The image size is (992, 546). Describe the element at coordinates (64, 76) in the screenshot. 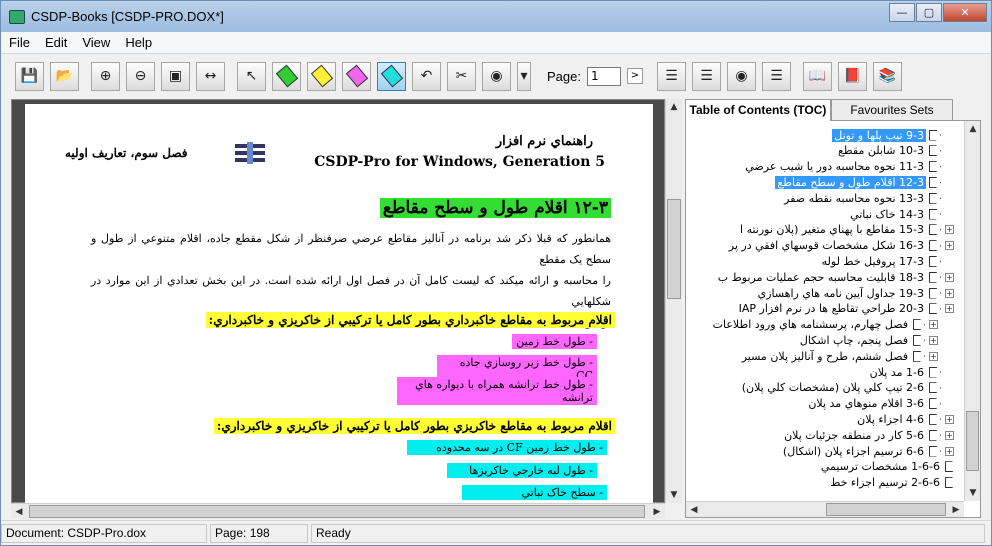

I see `open-folder-icon: 📂` at that location.